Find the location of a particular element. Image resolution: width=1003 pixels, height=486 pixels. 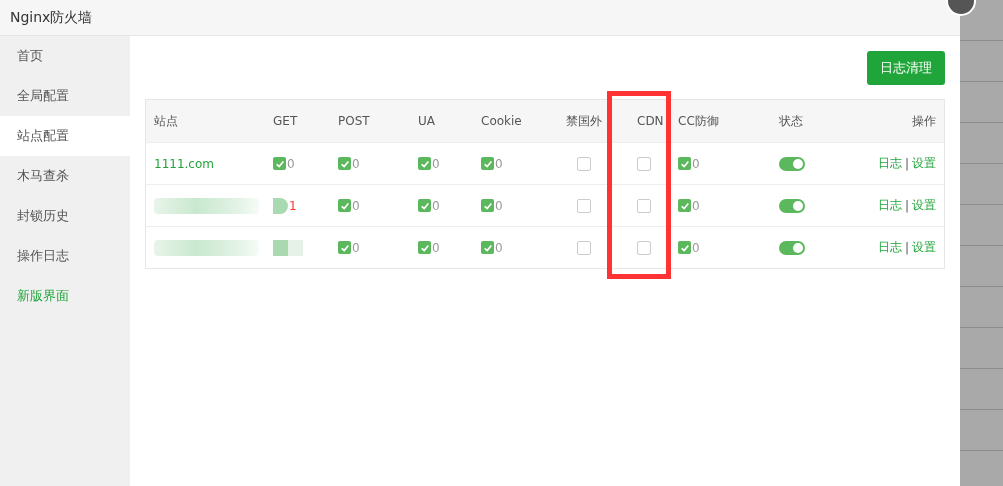

column-header: 状态 is located at coordinates (791, 121).